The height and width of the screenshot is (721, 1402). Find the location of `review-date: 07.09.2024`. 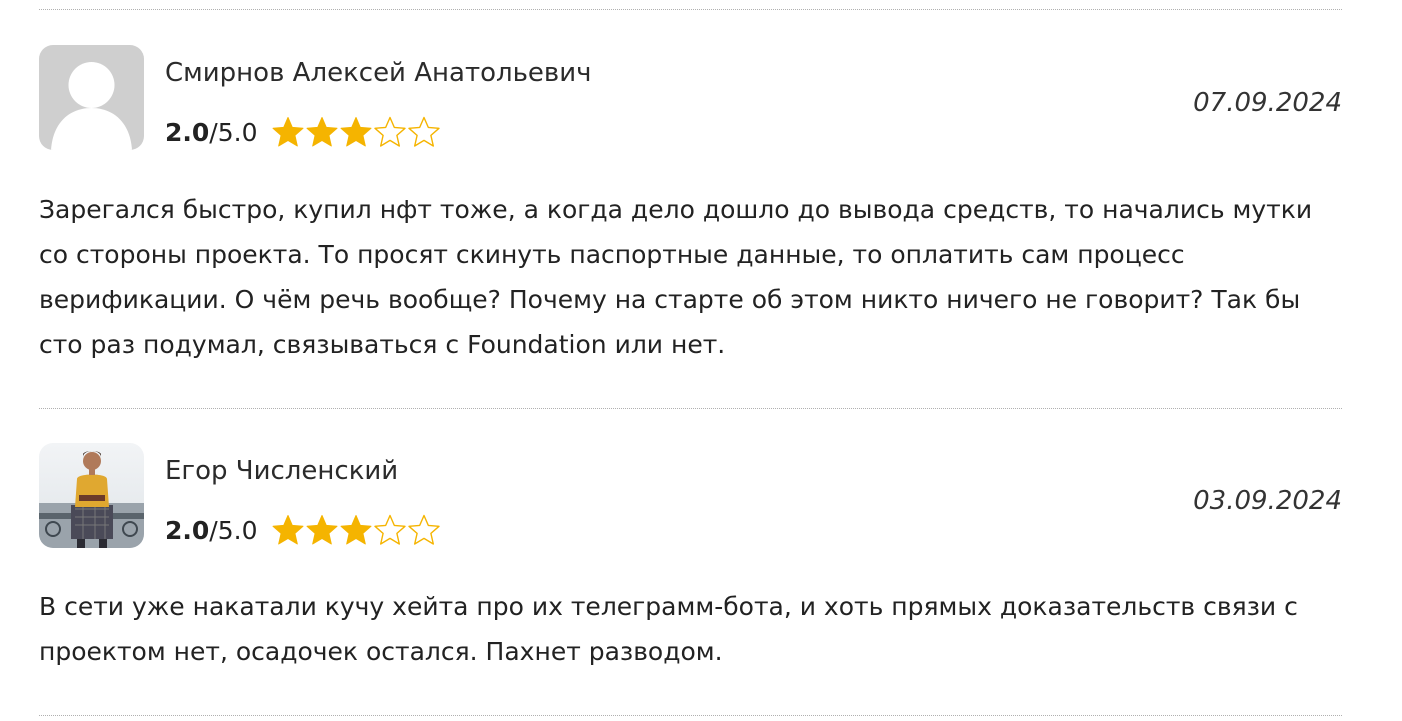

review-date: 07.09.2024 is located at coordinates (1267, 103).